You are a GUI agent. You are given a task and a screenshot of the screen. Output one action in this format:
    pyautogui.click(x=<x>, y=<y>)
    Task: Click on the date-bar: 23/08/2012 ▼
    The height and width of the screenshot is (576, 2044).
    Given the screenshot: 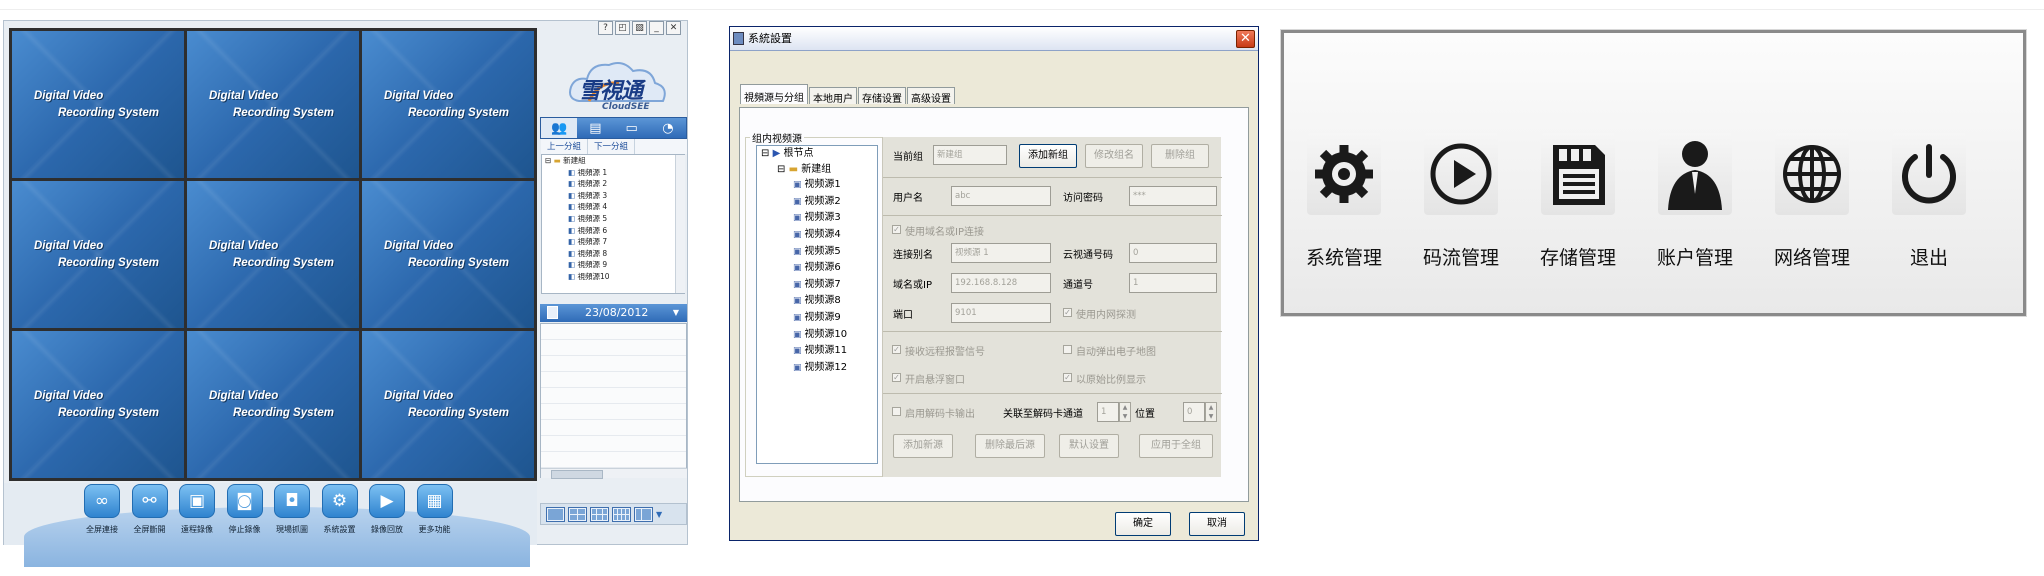 What is the action you would take?
    pyautogui.click(x=613, y=313)
    